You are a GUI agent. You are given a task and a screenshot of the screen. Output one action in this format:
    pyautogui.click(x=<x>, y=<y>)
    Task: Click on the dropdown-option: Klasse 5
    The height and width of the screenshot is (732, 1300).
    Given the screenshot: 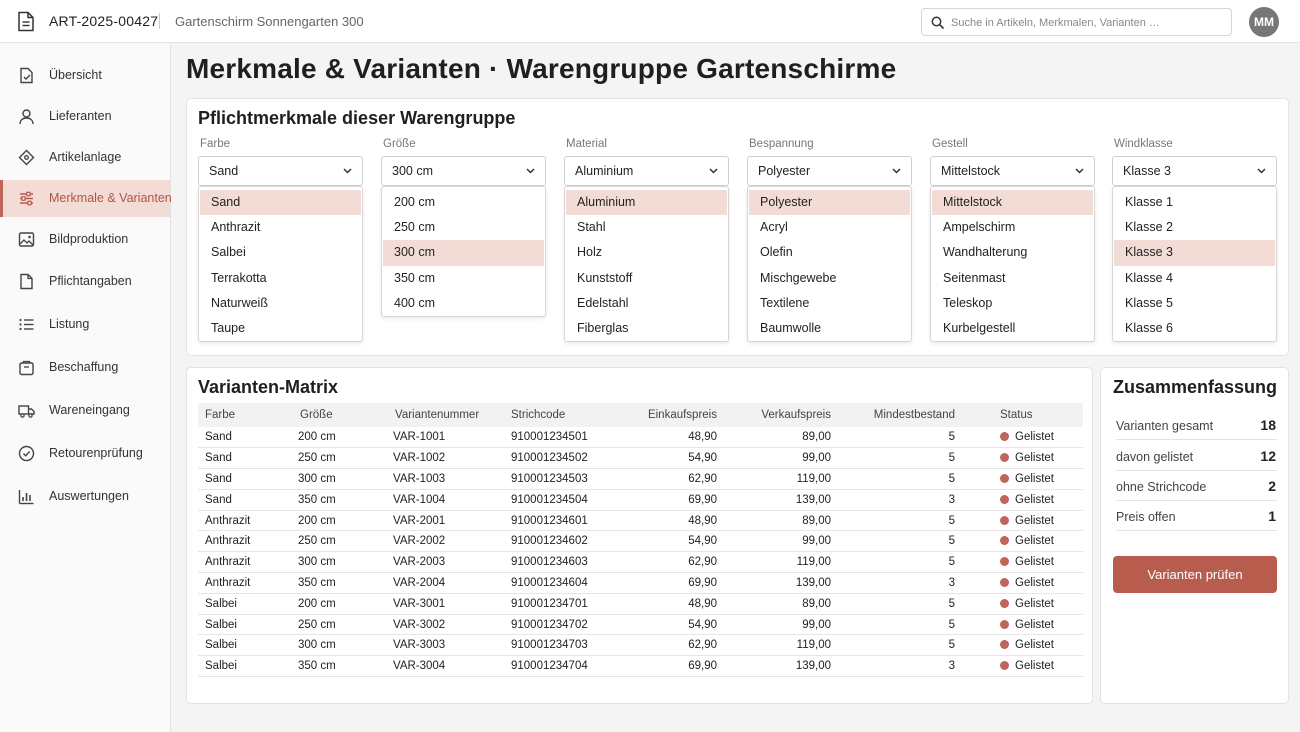 What is the action you would take?
    pyautogui.click(x=1194, y=303)
    